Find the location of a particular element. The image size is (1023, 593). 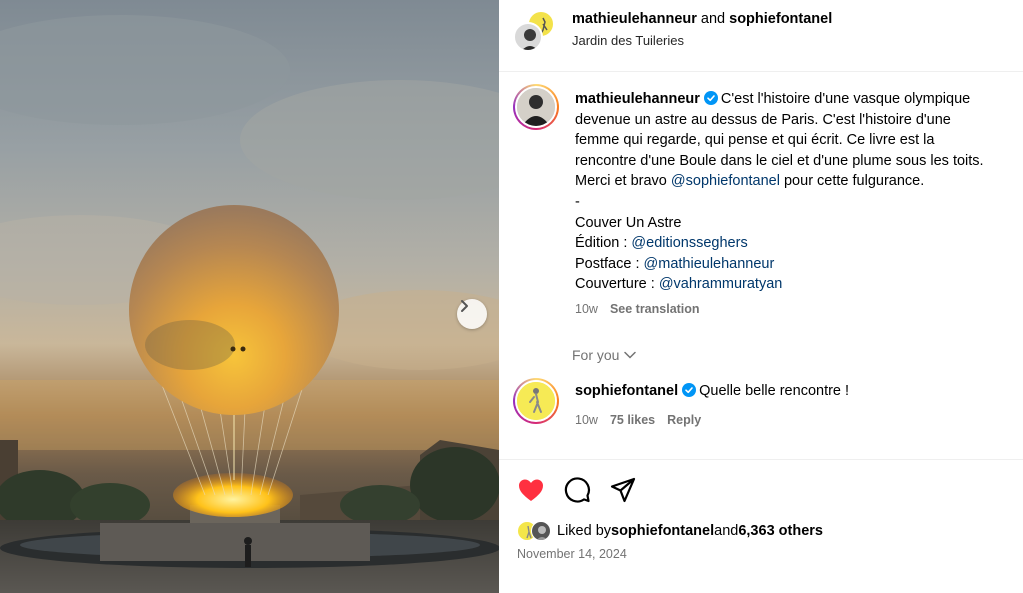

credit-label: Postface : is located at coordinates (609, 263).